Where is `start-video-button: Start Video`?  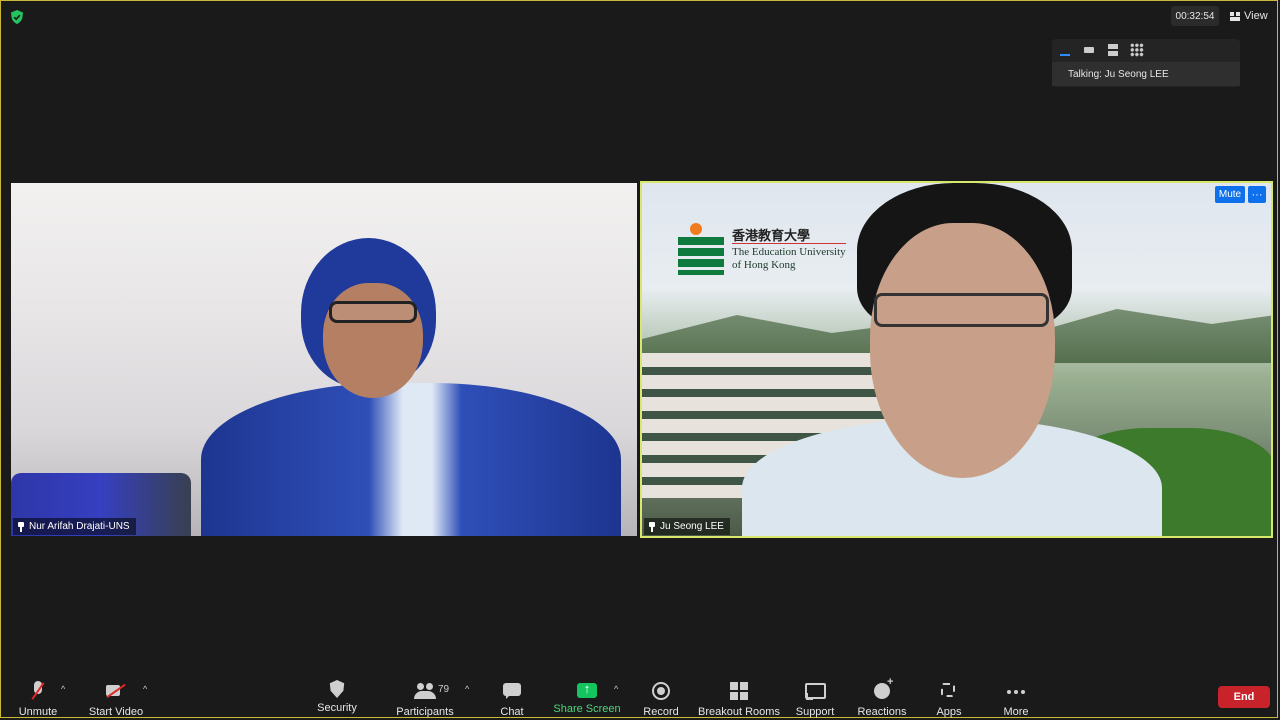 start-video-button: Start Video is located at coordinates (116, 696).